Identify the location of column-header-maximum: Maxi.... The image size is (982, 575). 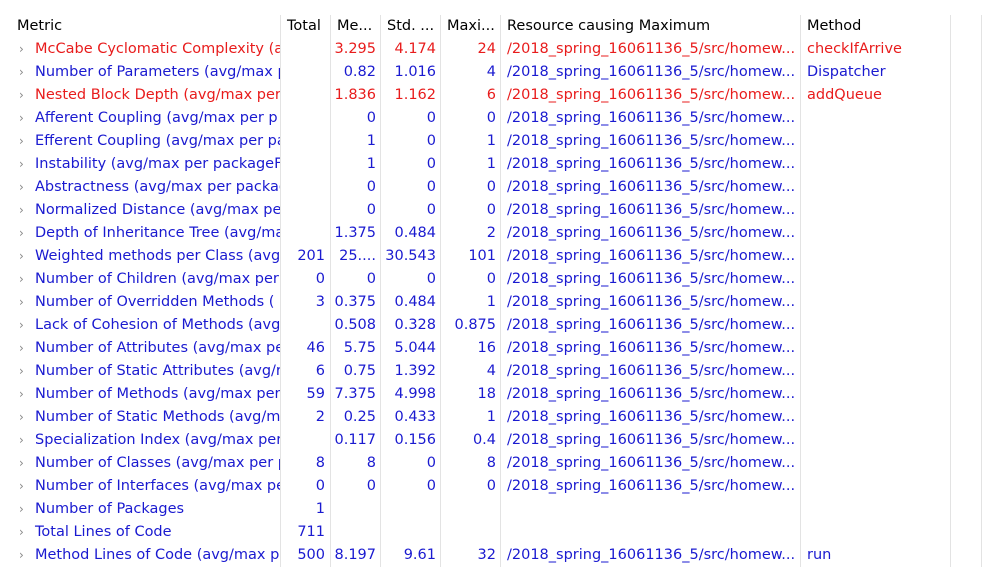
(471, 26).